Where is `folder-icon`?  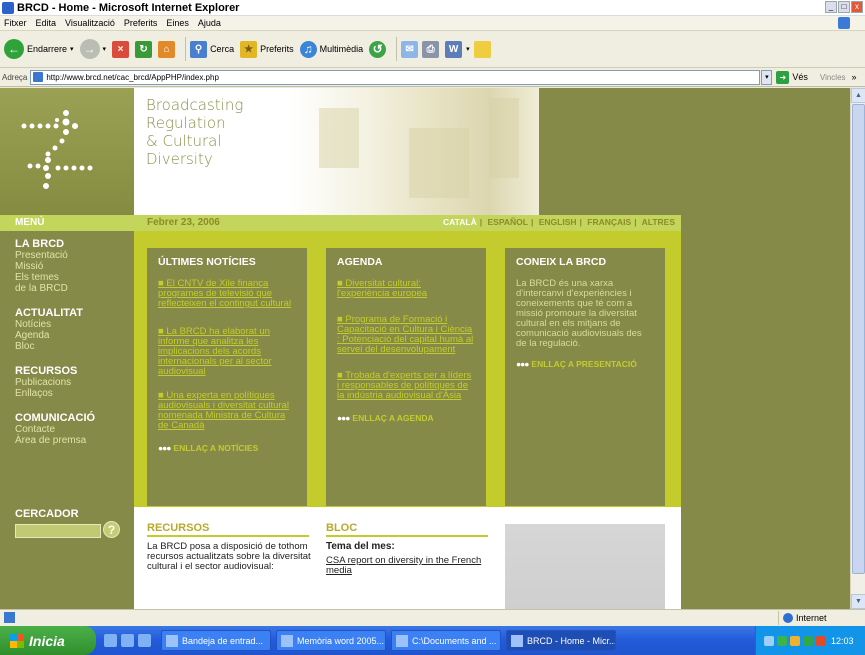 folder-icon is located at coordinates (482, 49).